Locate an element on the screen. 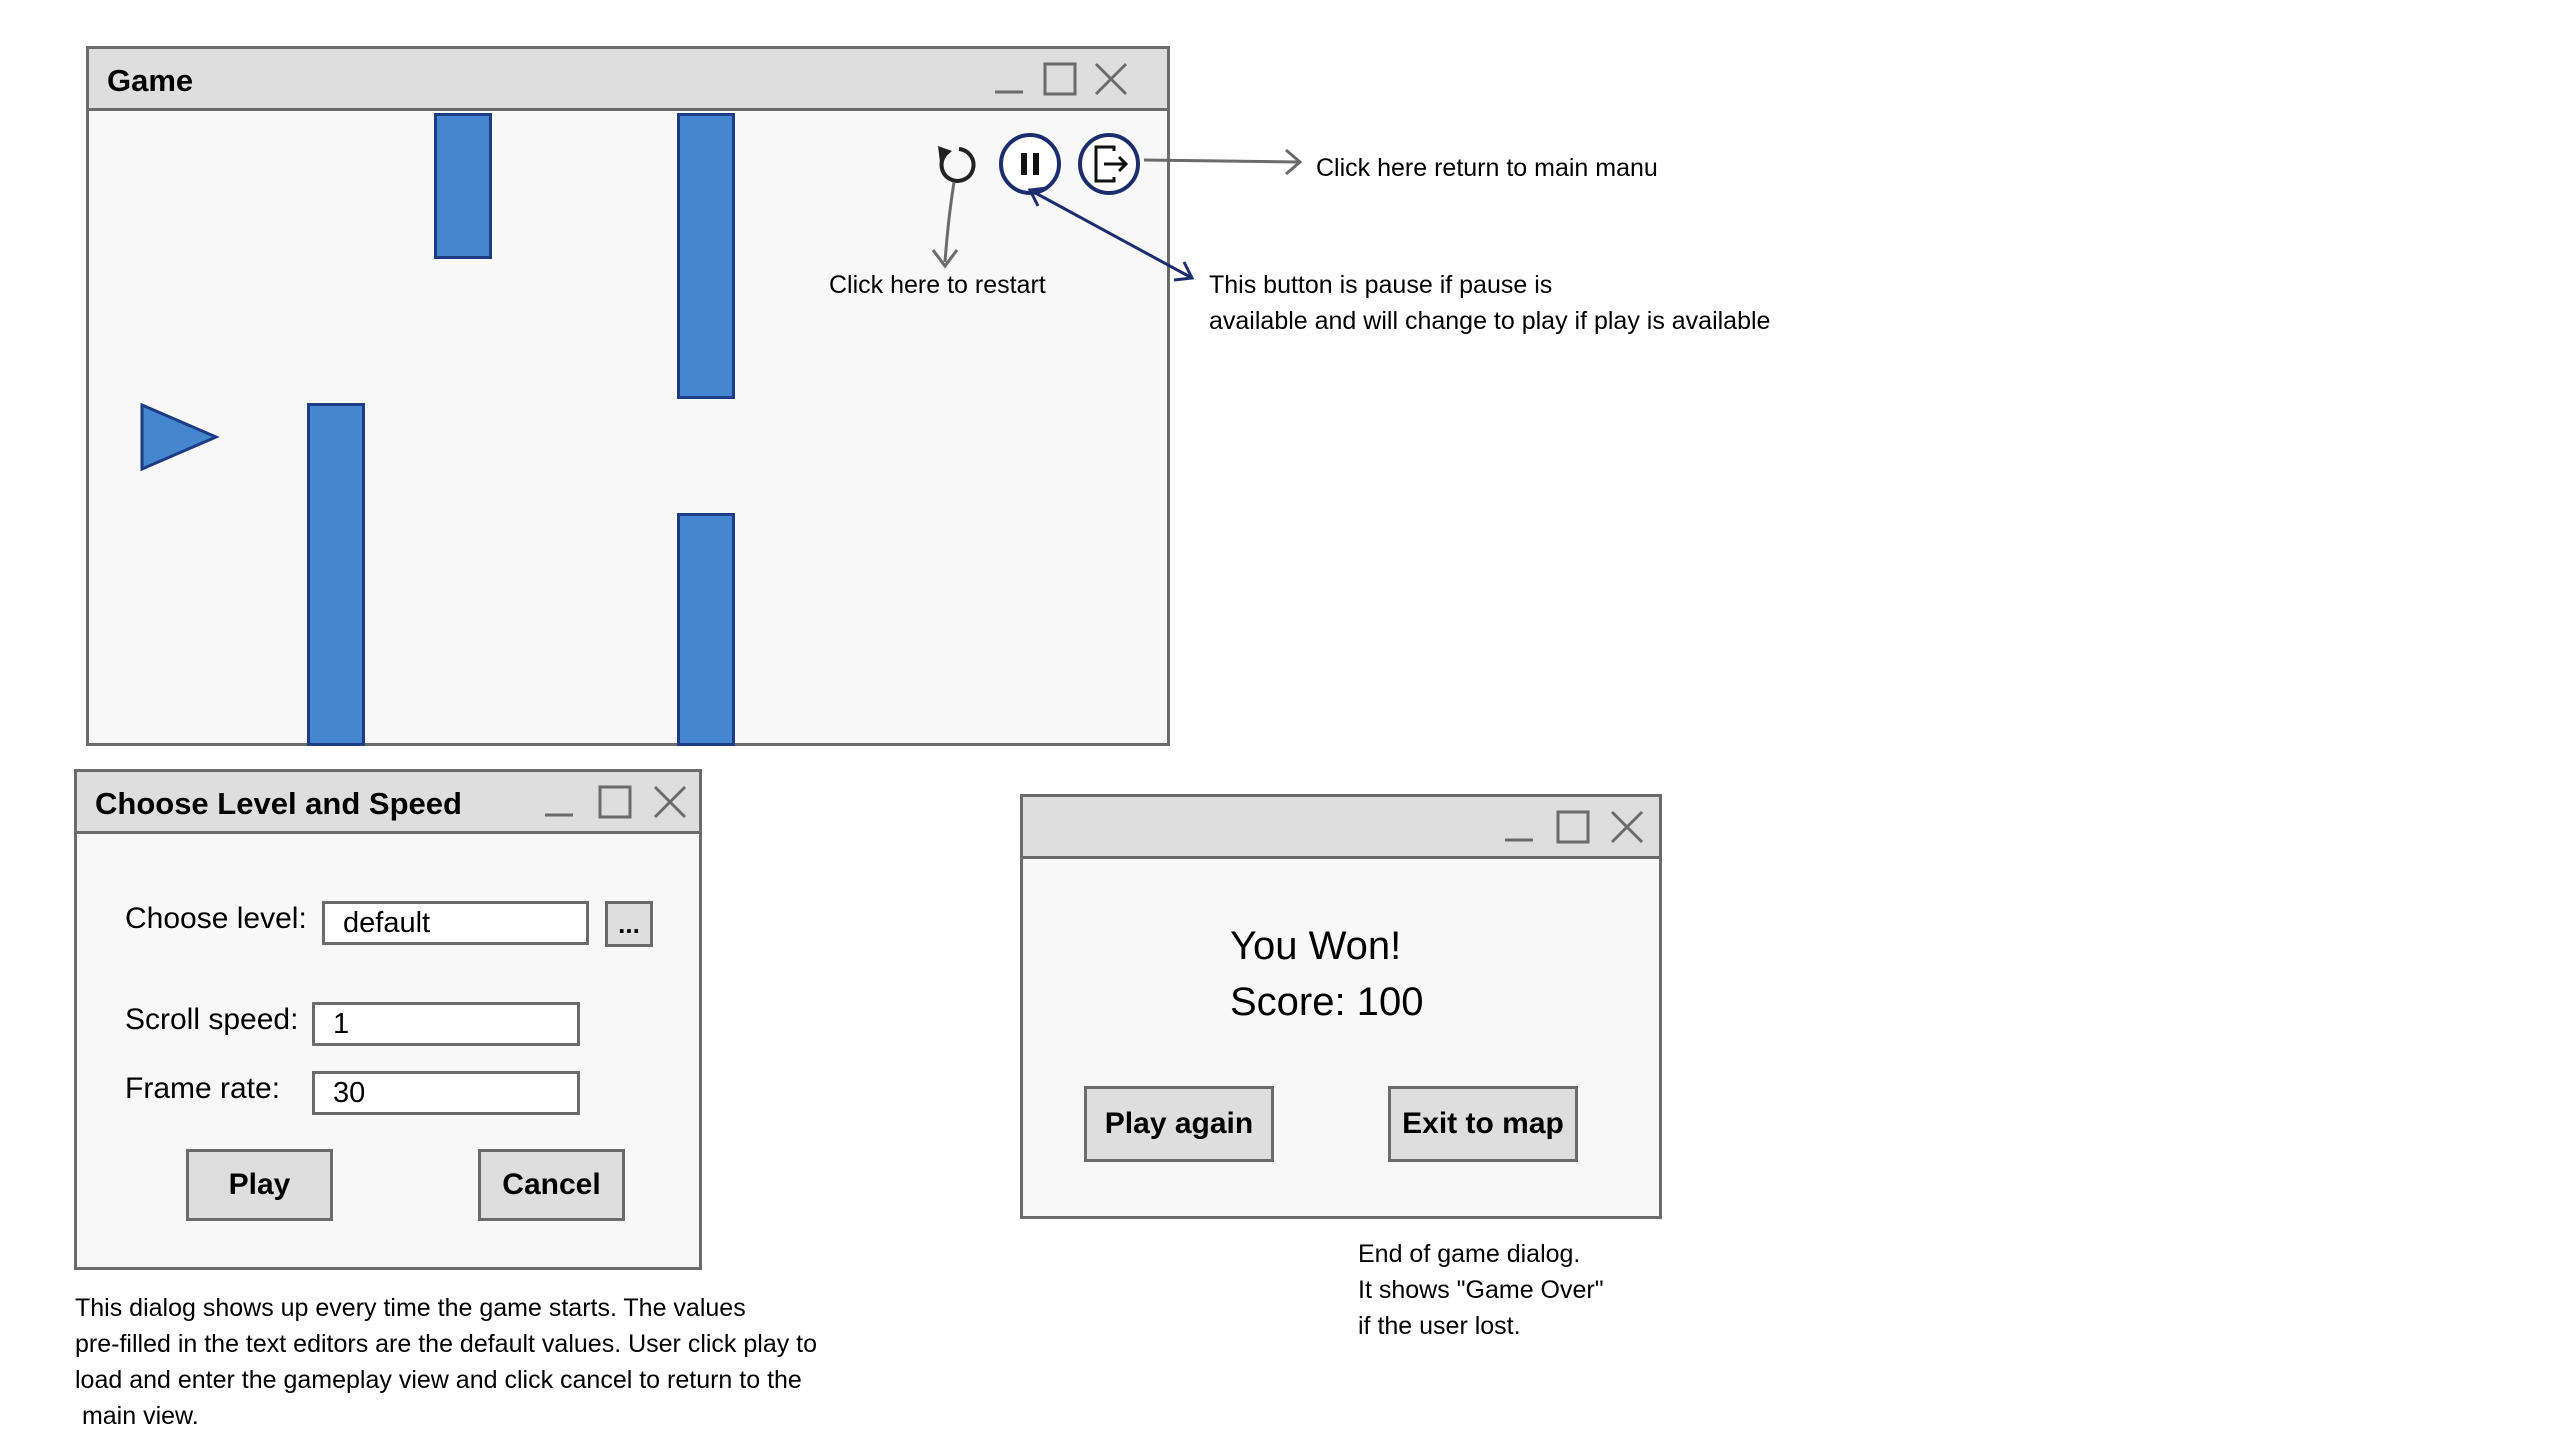  restart-icon is located at coordinates (957, 164).